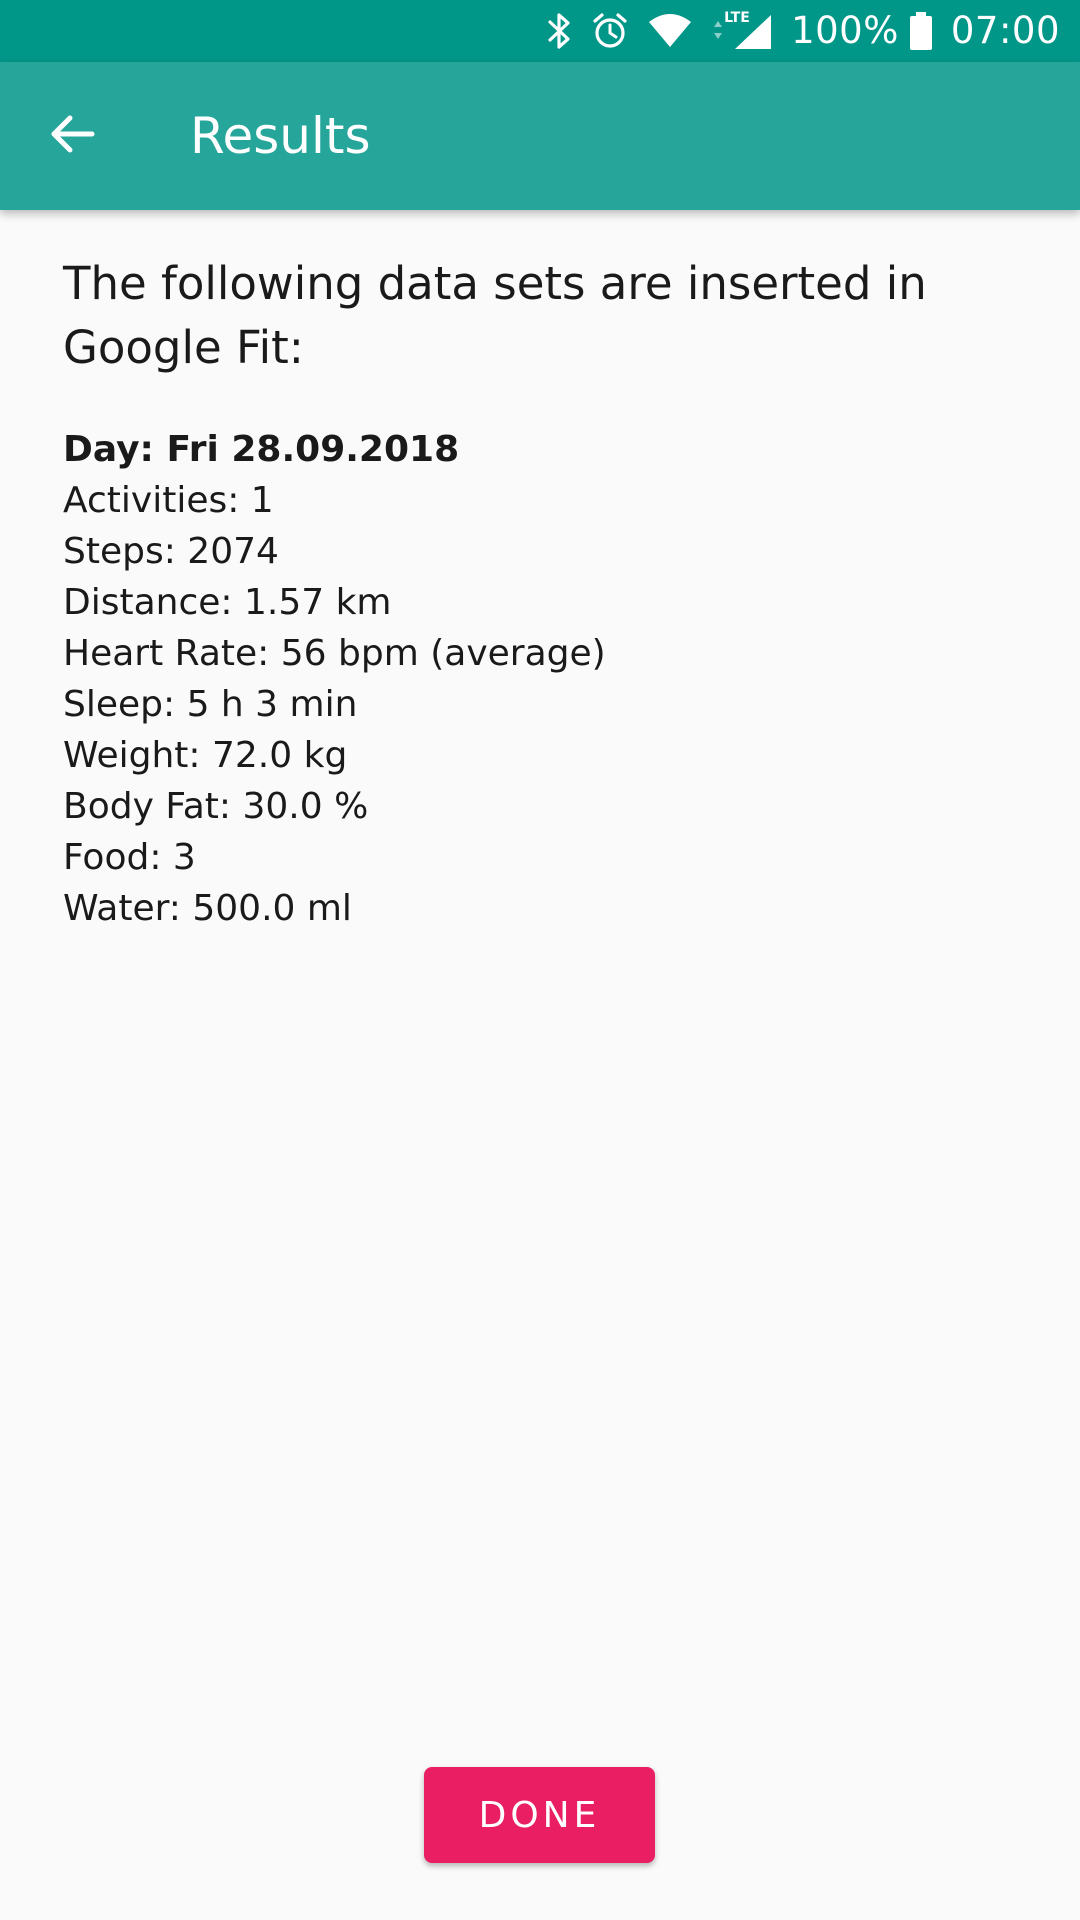 This screenshot has width=1080, height=1920. I want to click on cell-signal-icon: LTE, so click(742, 30).